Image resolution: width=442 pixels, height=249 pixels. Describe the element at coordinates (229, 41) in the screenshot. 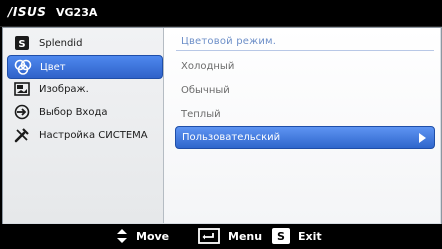

I see `panel-title: Цветовой режим.` at that location.